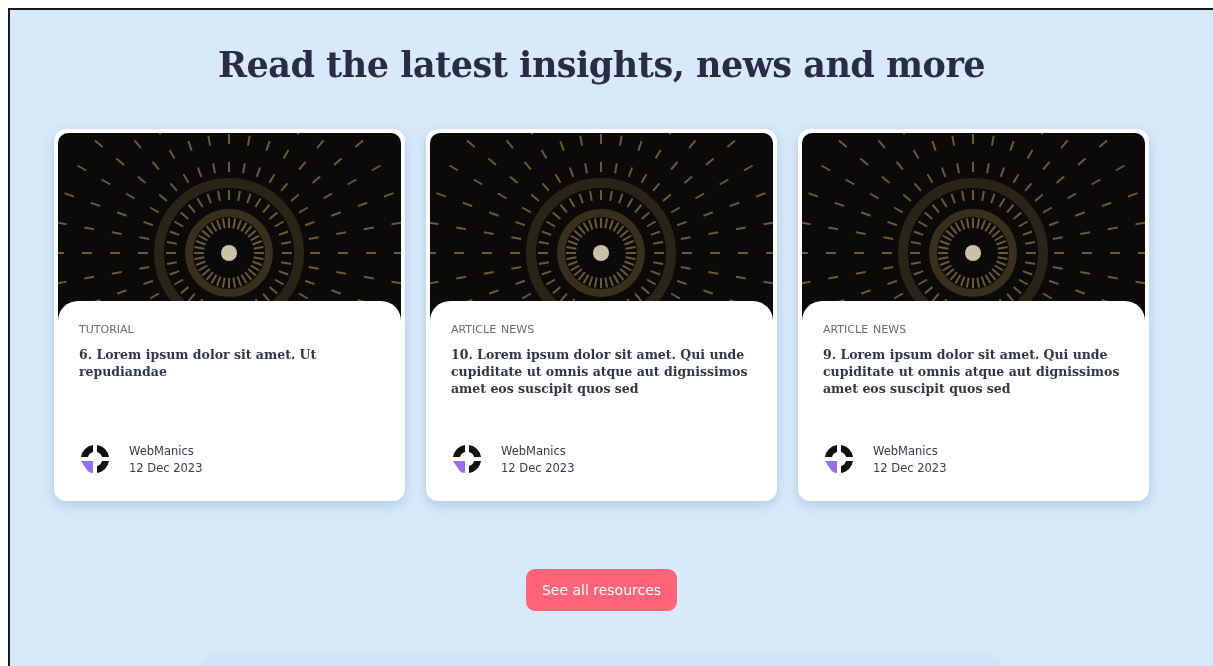 The width and height of the screenshot is (1213, 666). I want to click on article-title: 6. Lorem ipsum dolor sit amet. Ut repudiandae, so click(198, 363).